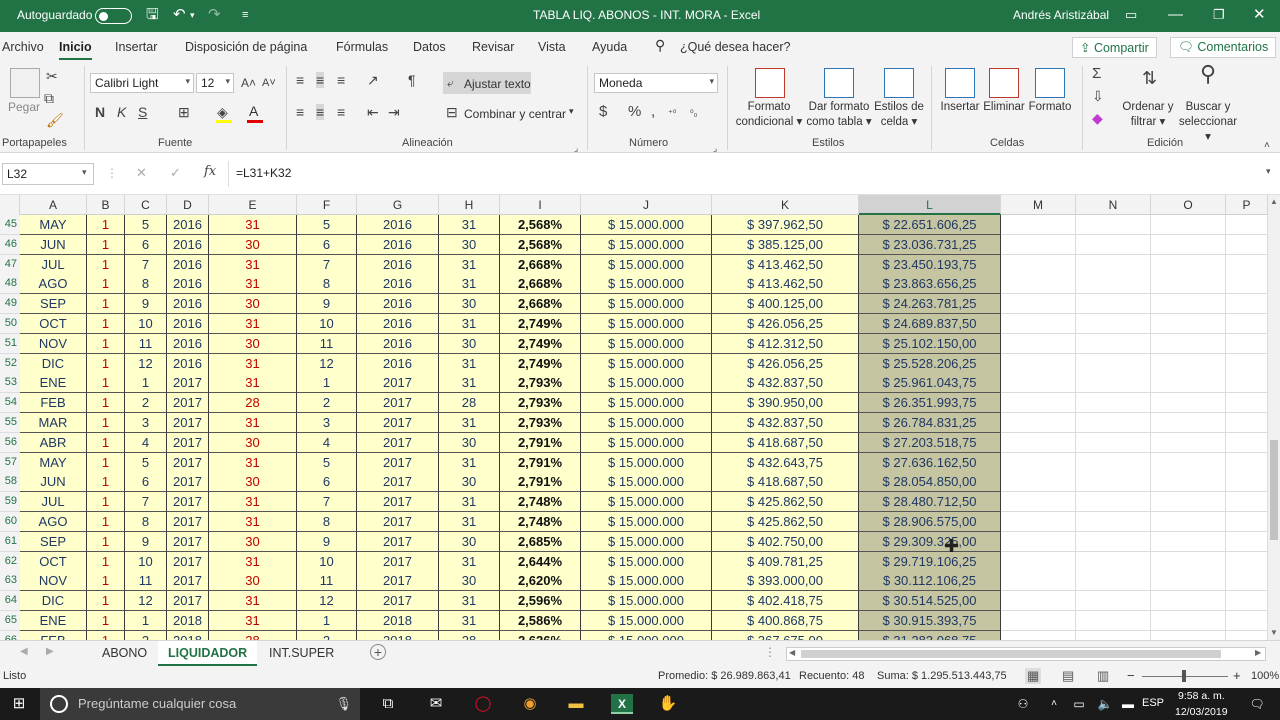 The image size is (1280, 720). Describe the element at coordinates (1098, 96) in the screenshot. I see `fill-icon: ⇩` at that location.